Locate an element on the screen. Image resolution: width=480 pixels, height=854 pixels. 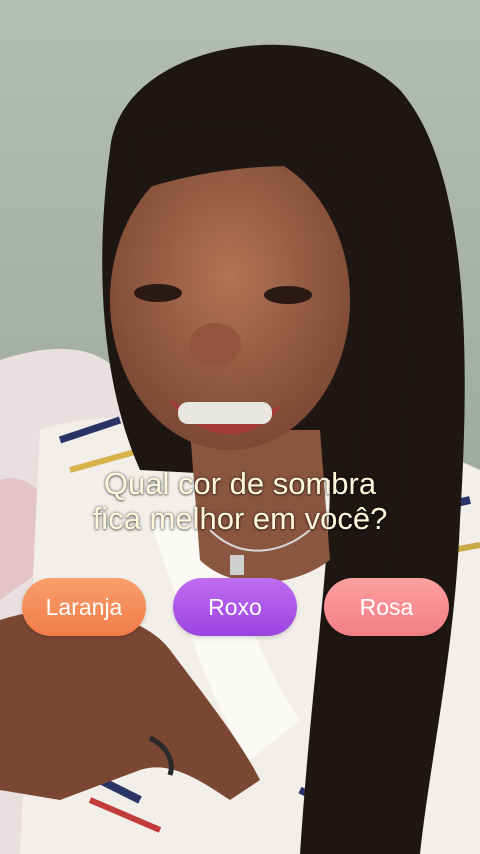
quiz-question-line-1: Qual cor de sombra is located at coordinates (240, 483).